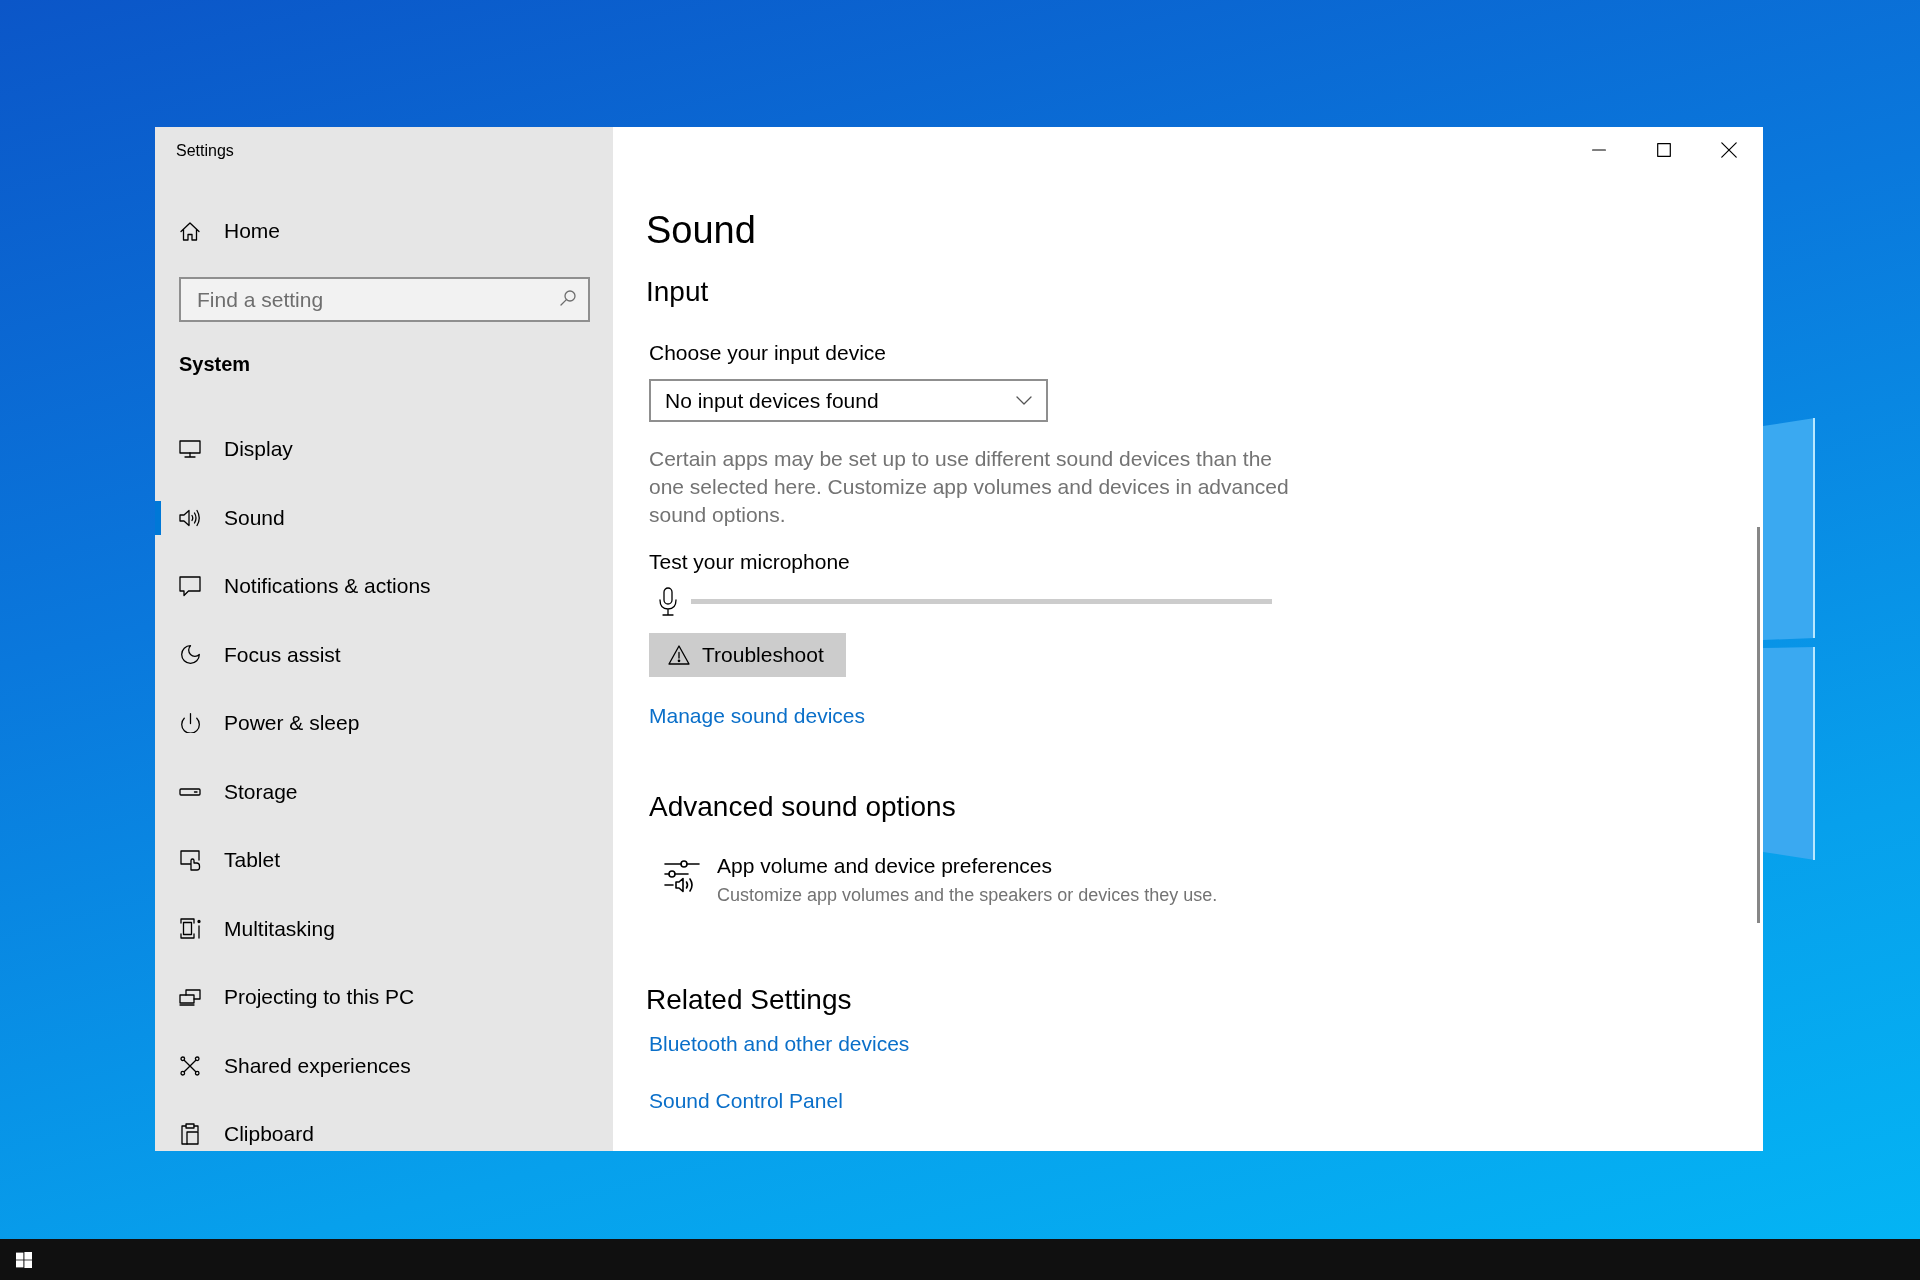  What do you see at coordinates (215, 364) in the screenshot?
I see `section-heading: System` at bounding box center [215, 364].